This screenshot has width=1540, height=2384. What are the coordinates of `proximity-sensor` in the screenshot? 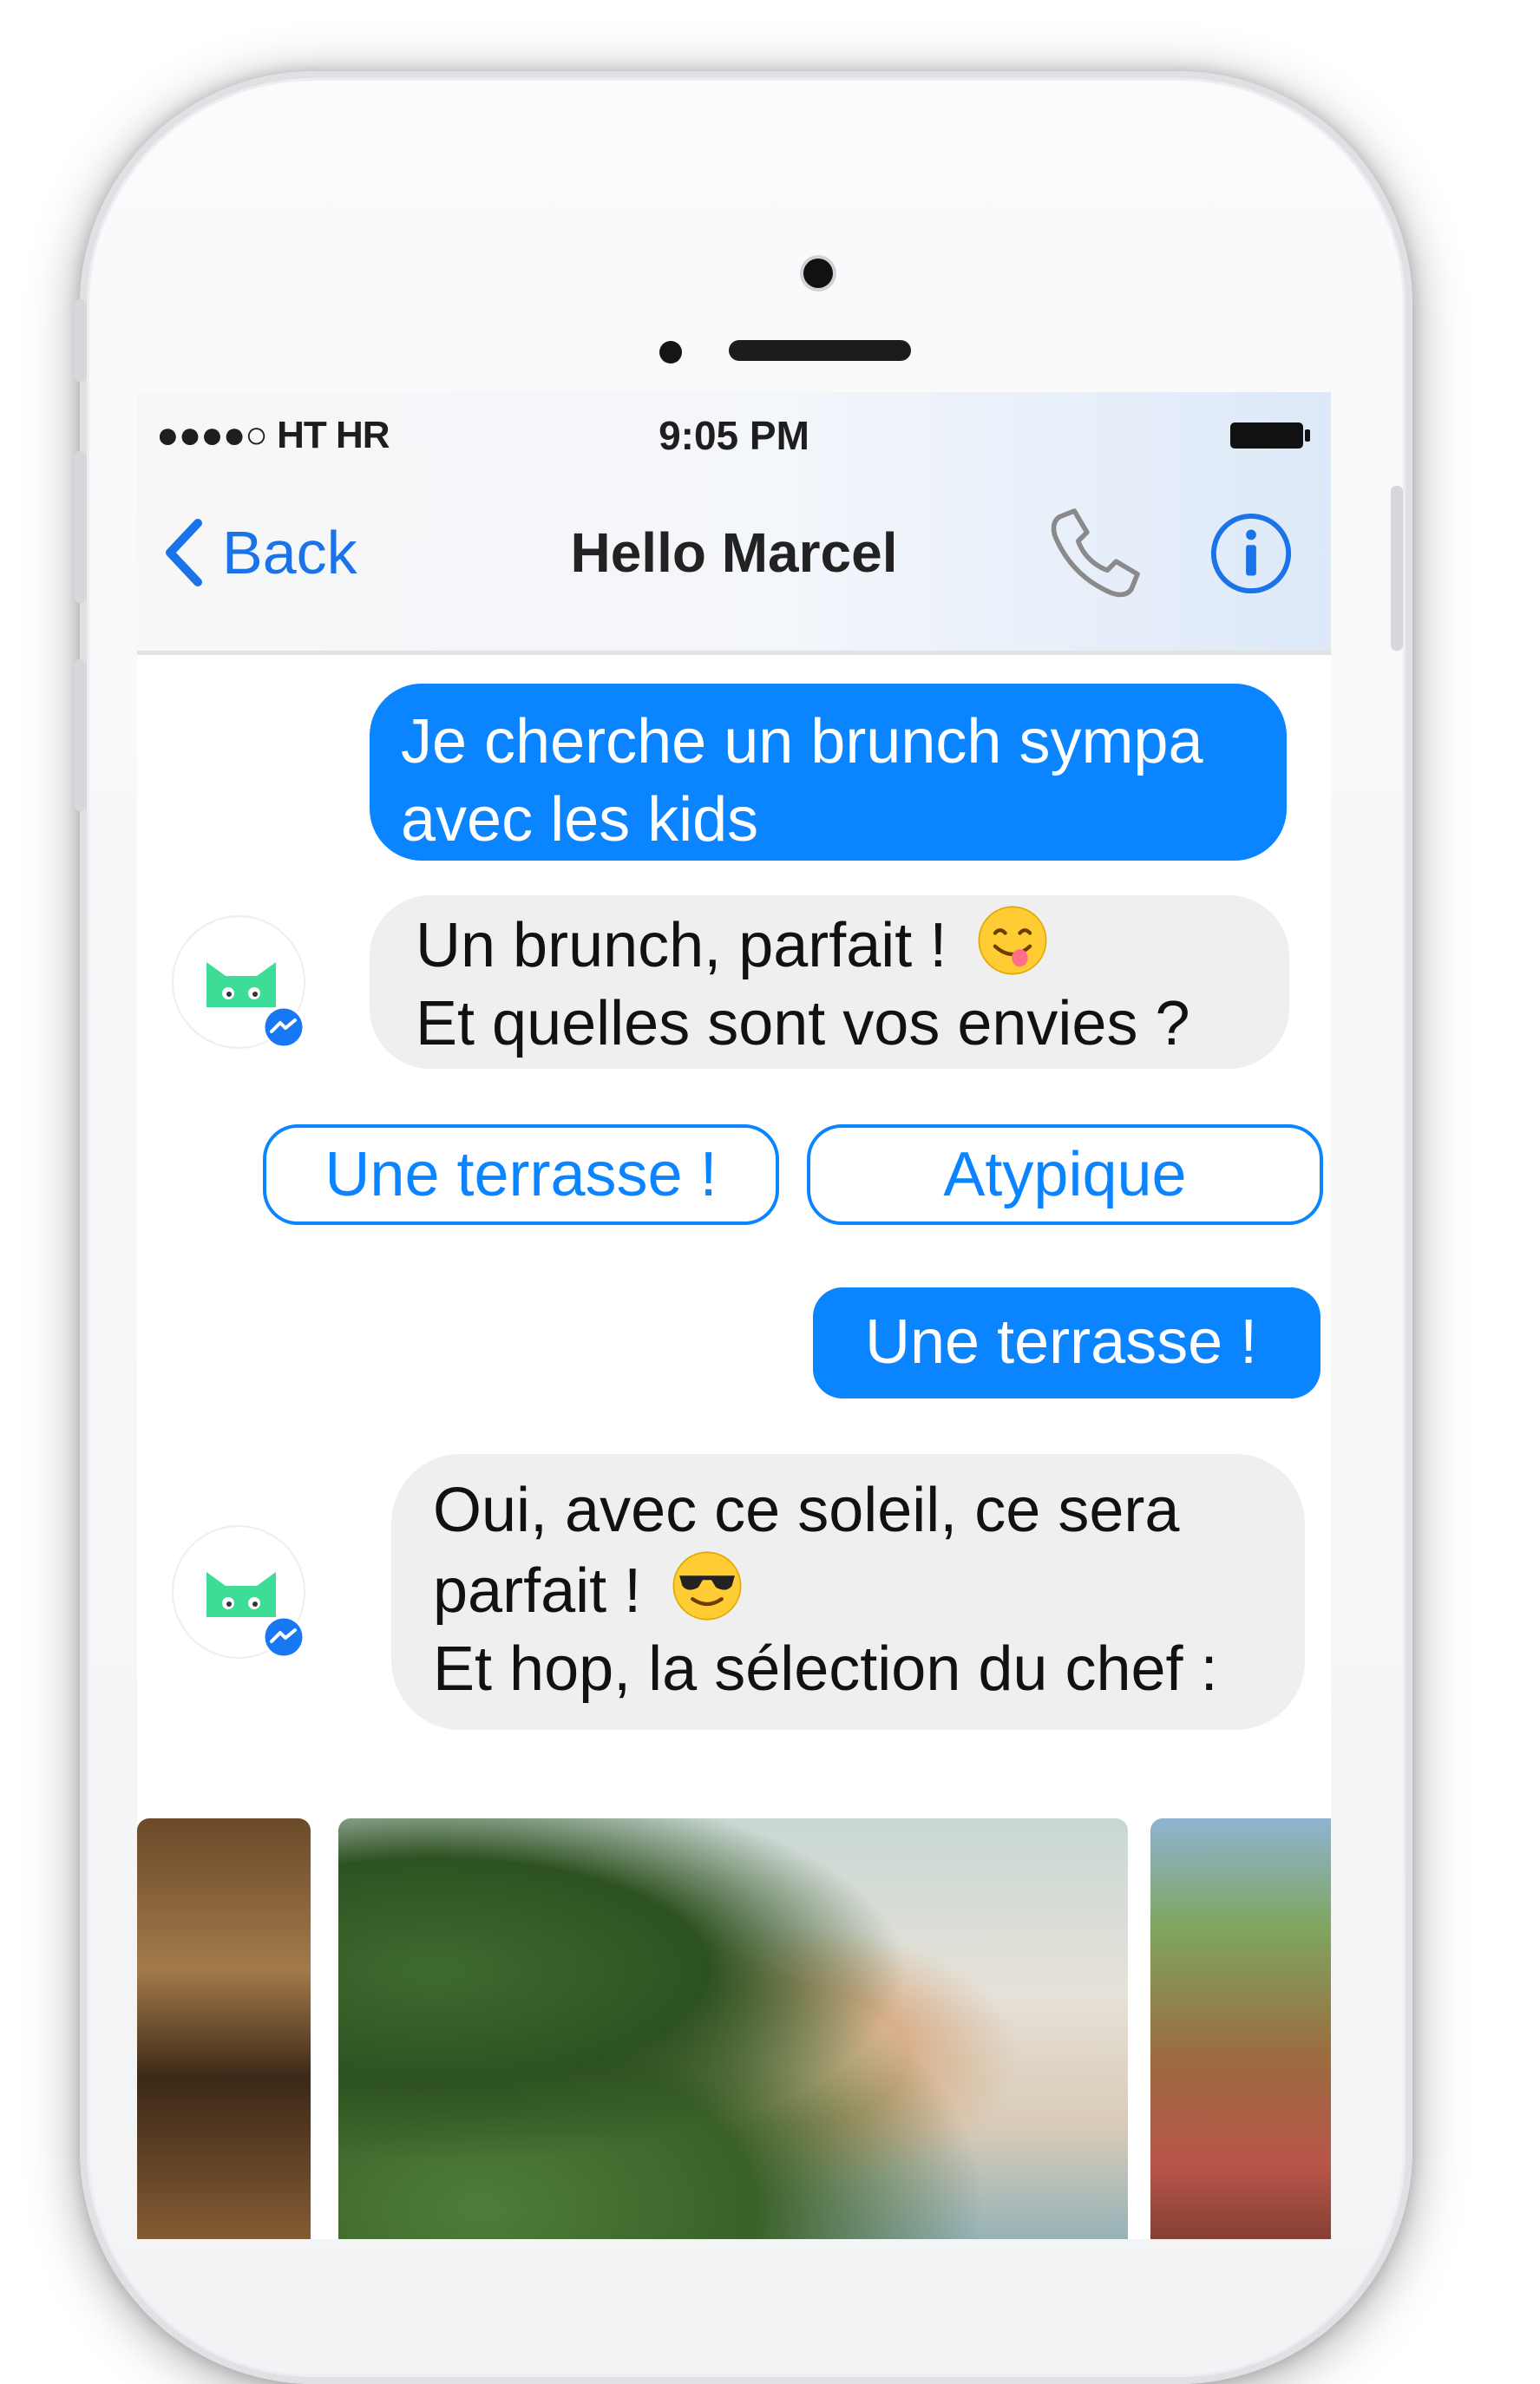 It's located at (670, 352).